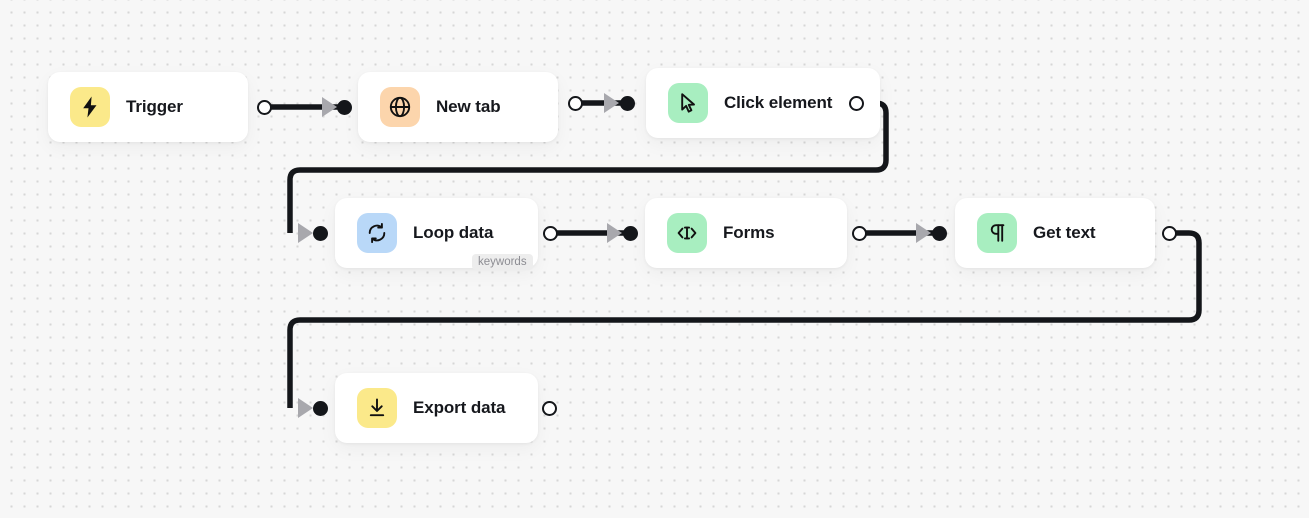 This screenshot has height=518, width=1309. Describe the element at coordinates (859, 233) in the screenshot. I see `port-forms-out` at that location.